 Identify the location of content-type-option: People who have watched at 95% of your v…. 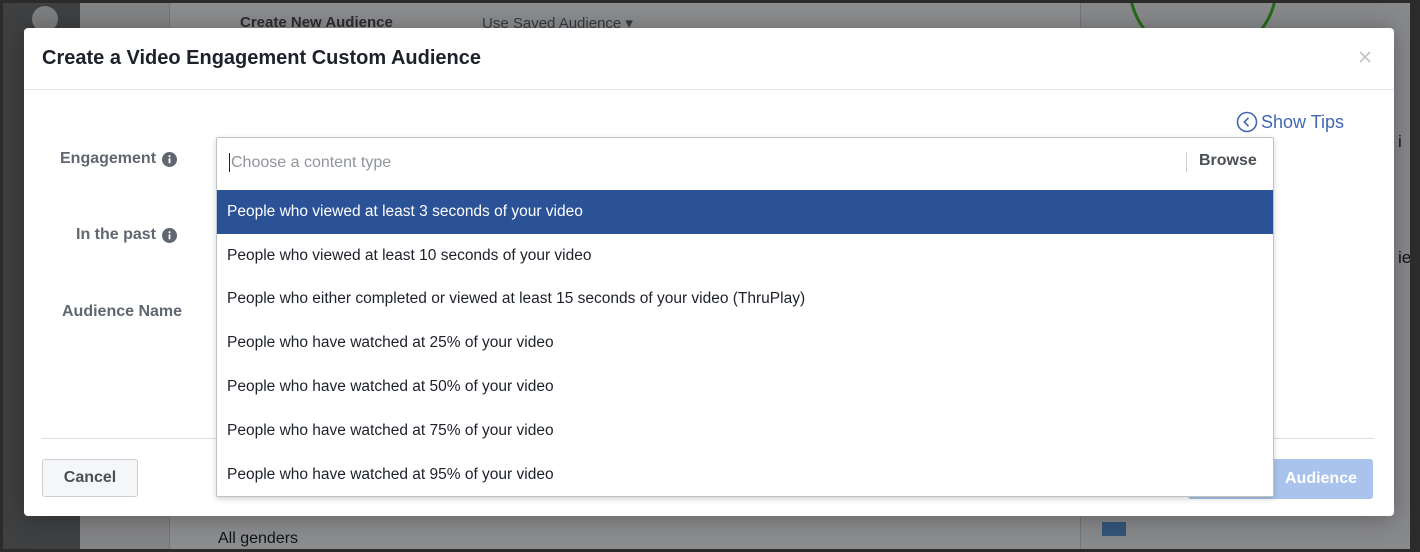
(745, 475).